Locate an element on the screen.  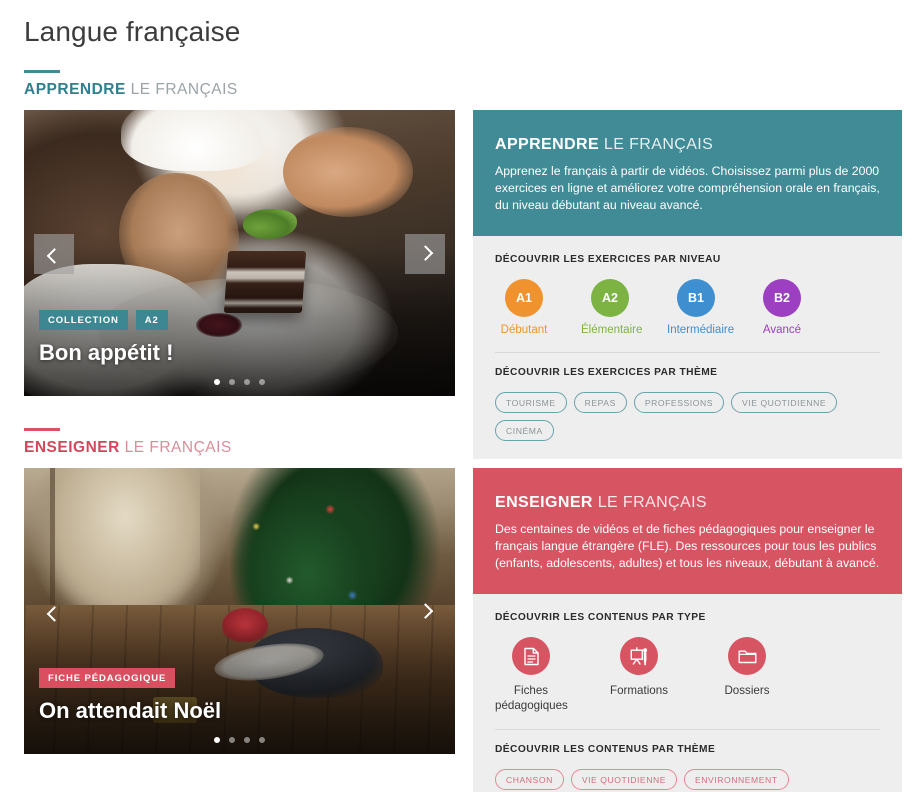
section-header-teach-rest: LE FRANÇAIS is located at coordinates (175, 447).